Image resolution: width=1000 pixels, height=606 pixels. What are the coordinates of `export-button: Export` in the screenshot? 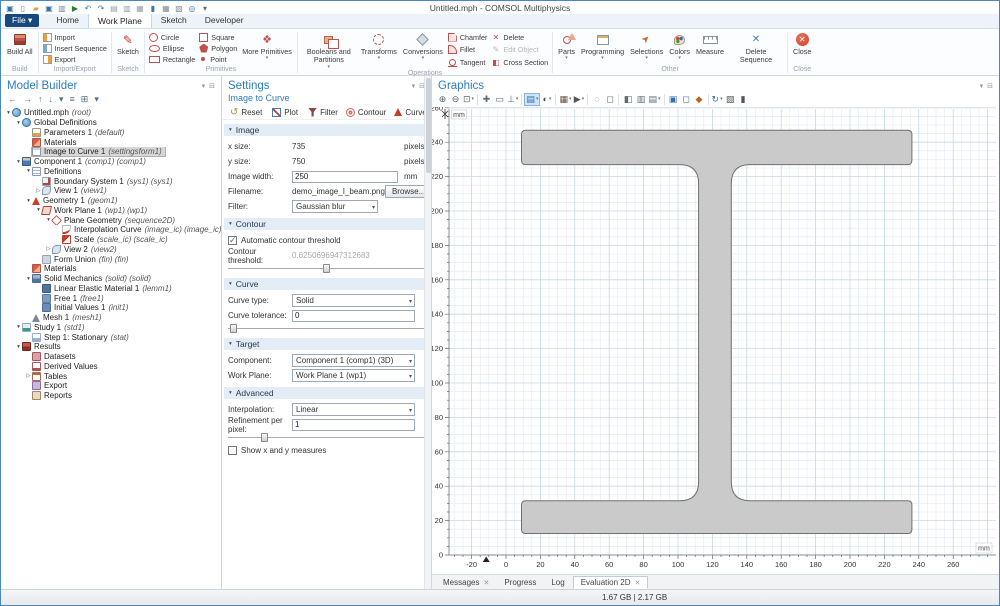 It's located at (74, 59).